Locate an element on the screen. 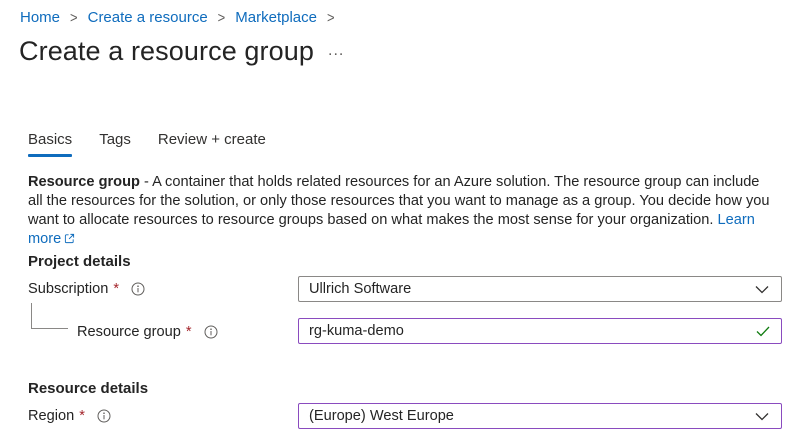 The image size is (800, 448). resource-group-label: Resource group * is located at coordinates (147, 332).